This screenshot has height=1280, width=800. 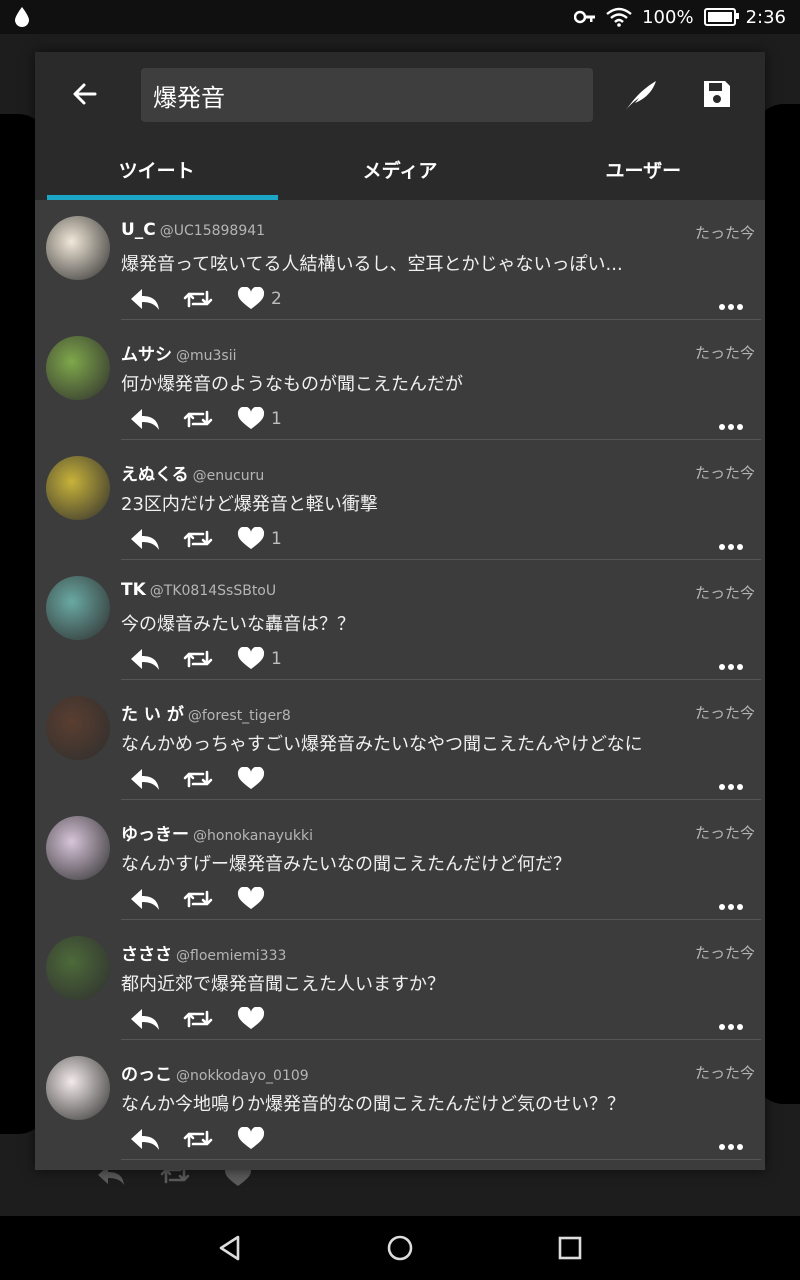 What do you see at coordinates (155, 835) in the screenshot?
I see `display-name: ゆっきー` at bounding box center [155, 835].